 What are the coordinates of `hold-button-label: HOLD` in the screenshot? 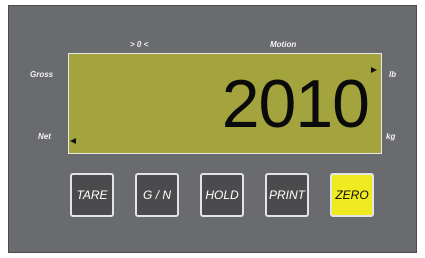 It's located at (222, 195).